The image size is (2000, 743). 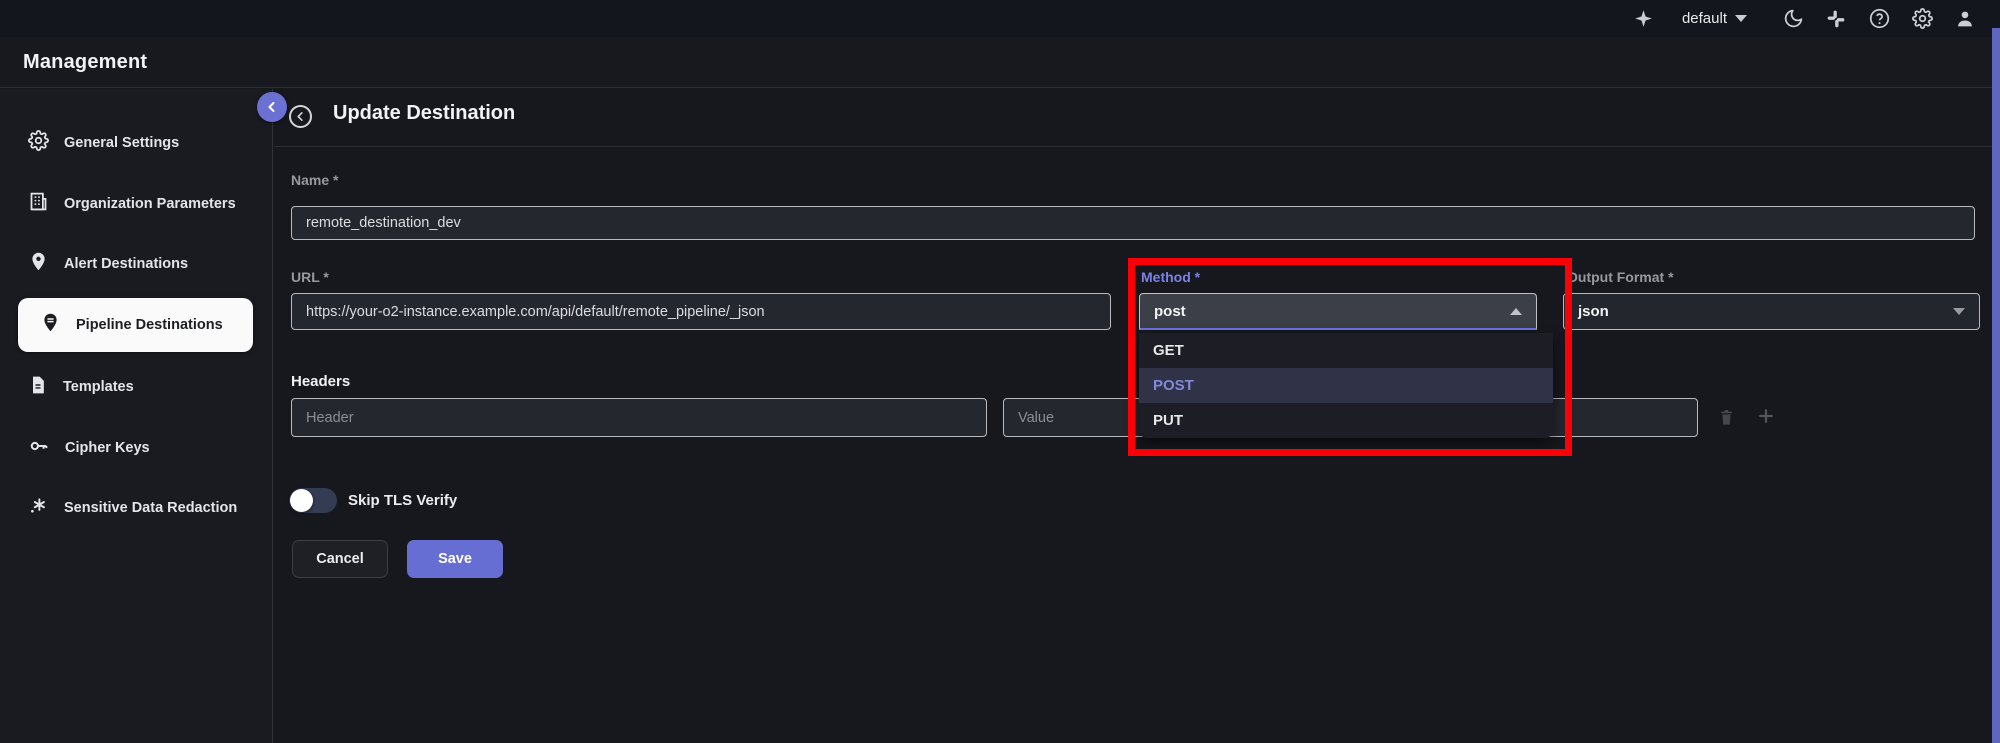 I want to click on top-bar: default, so click(x=1000, y=18).